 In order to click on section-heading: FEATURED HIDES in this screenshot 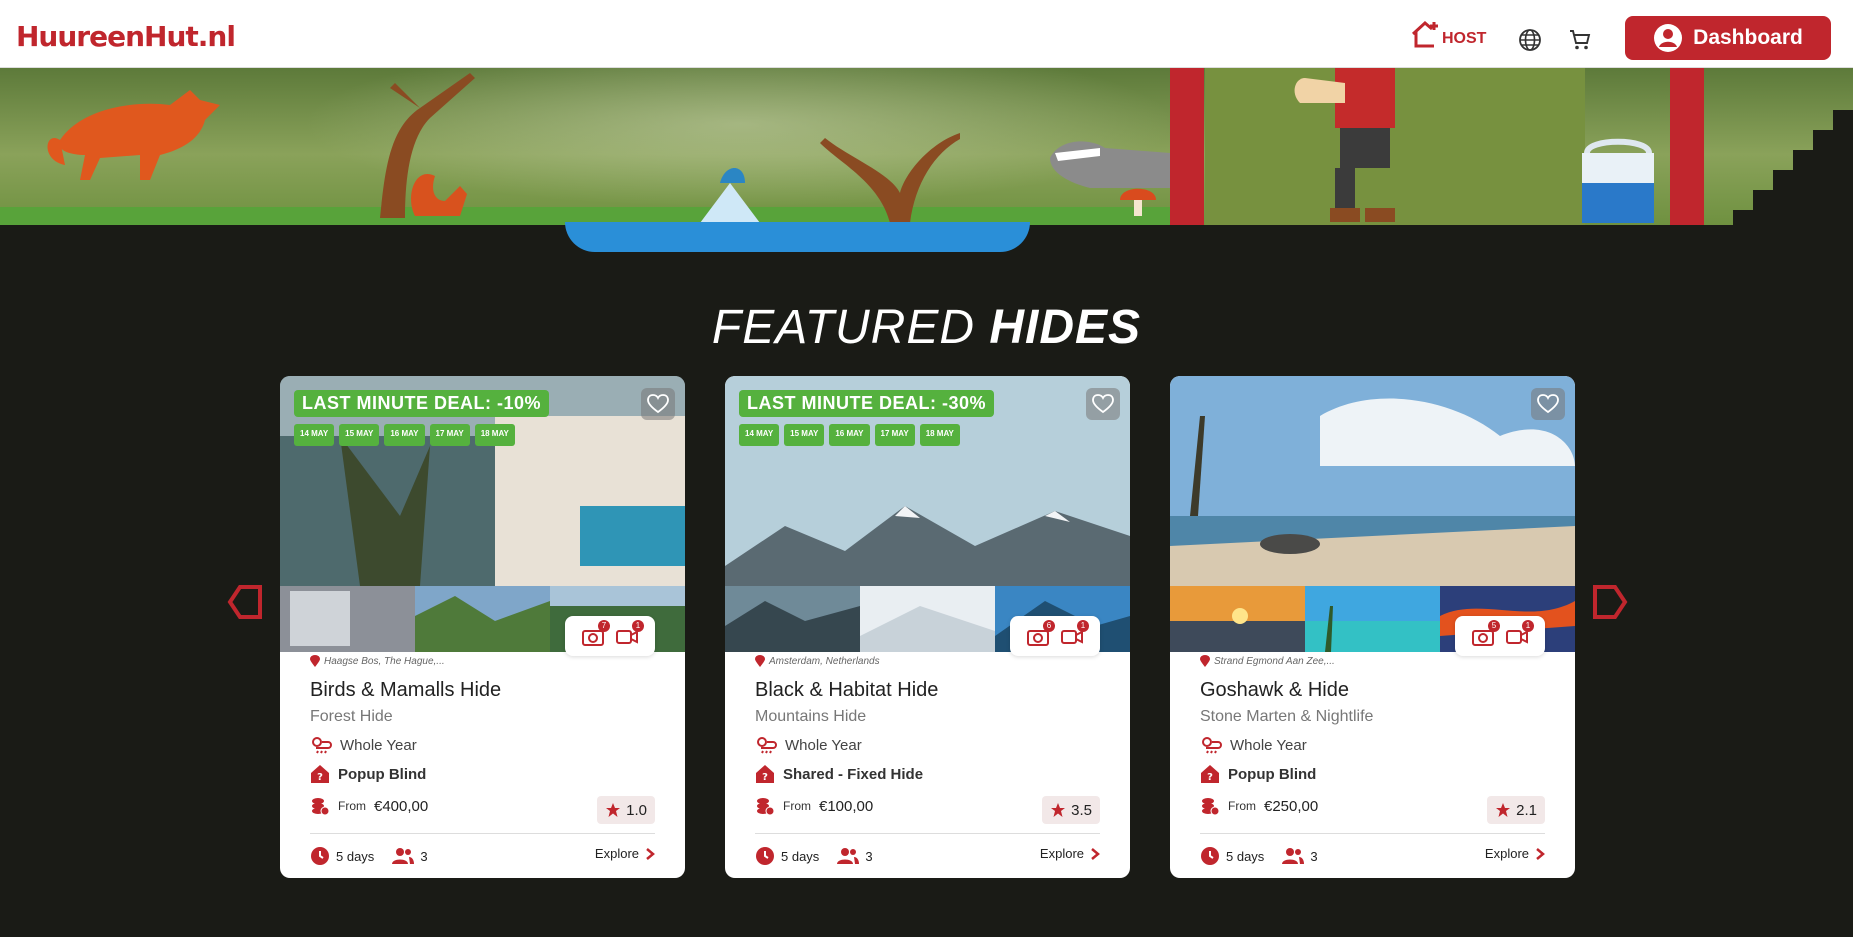, I will do `click(926, 327)`.